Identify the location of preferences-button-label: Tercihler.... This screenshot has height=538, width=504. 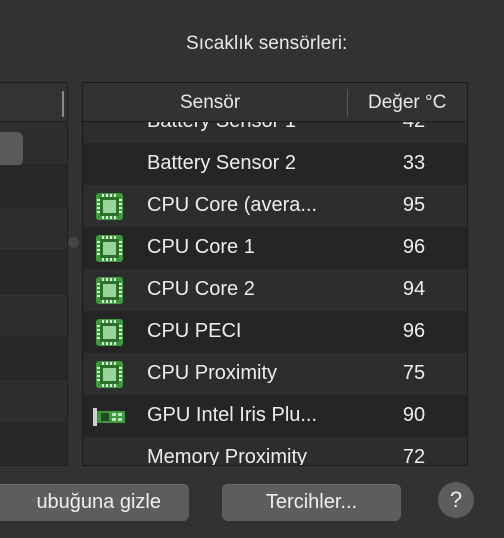
(311, 502).